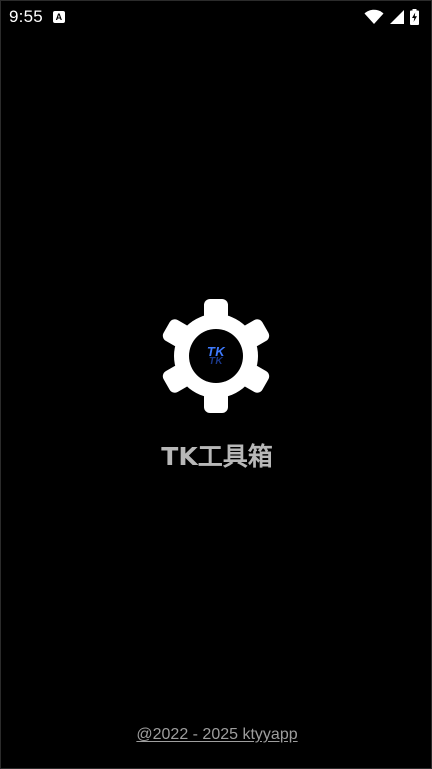 Image resolution: width=432 pixels, height=769 pixels. Describe the element at coordinates (217, 456) in the screenshot. I see `app-name: TK工具箱` at that location.